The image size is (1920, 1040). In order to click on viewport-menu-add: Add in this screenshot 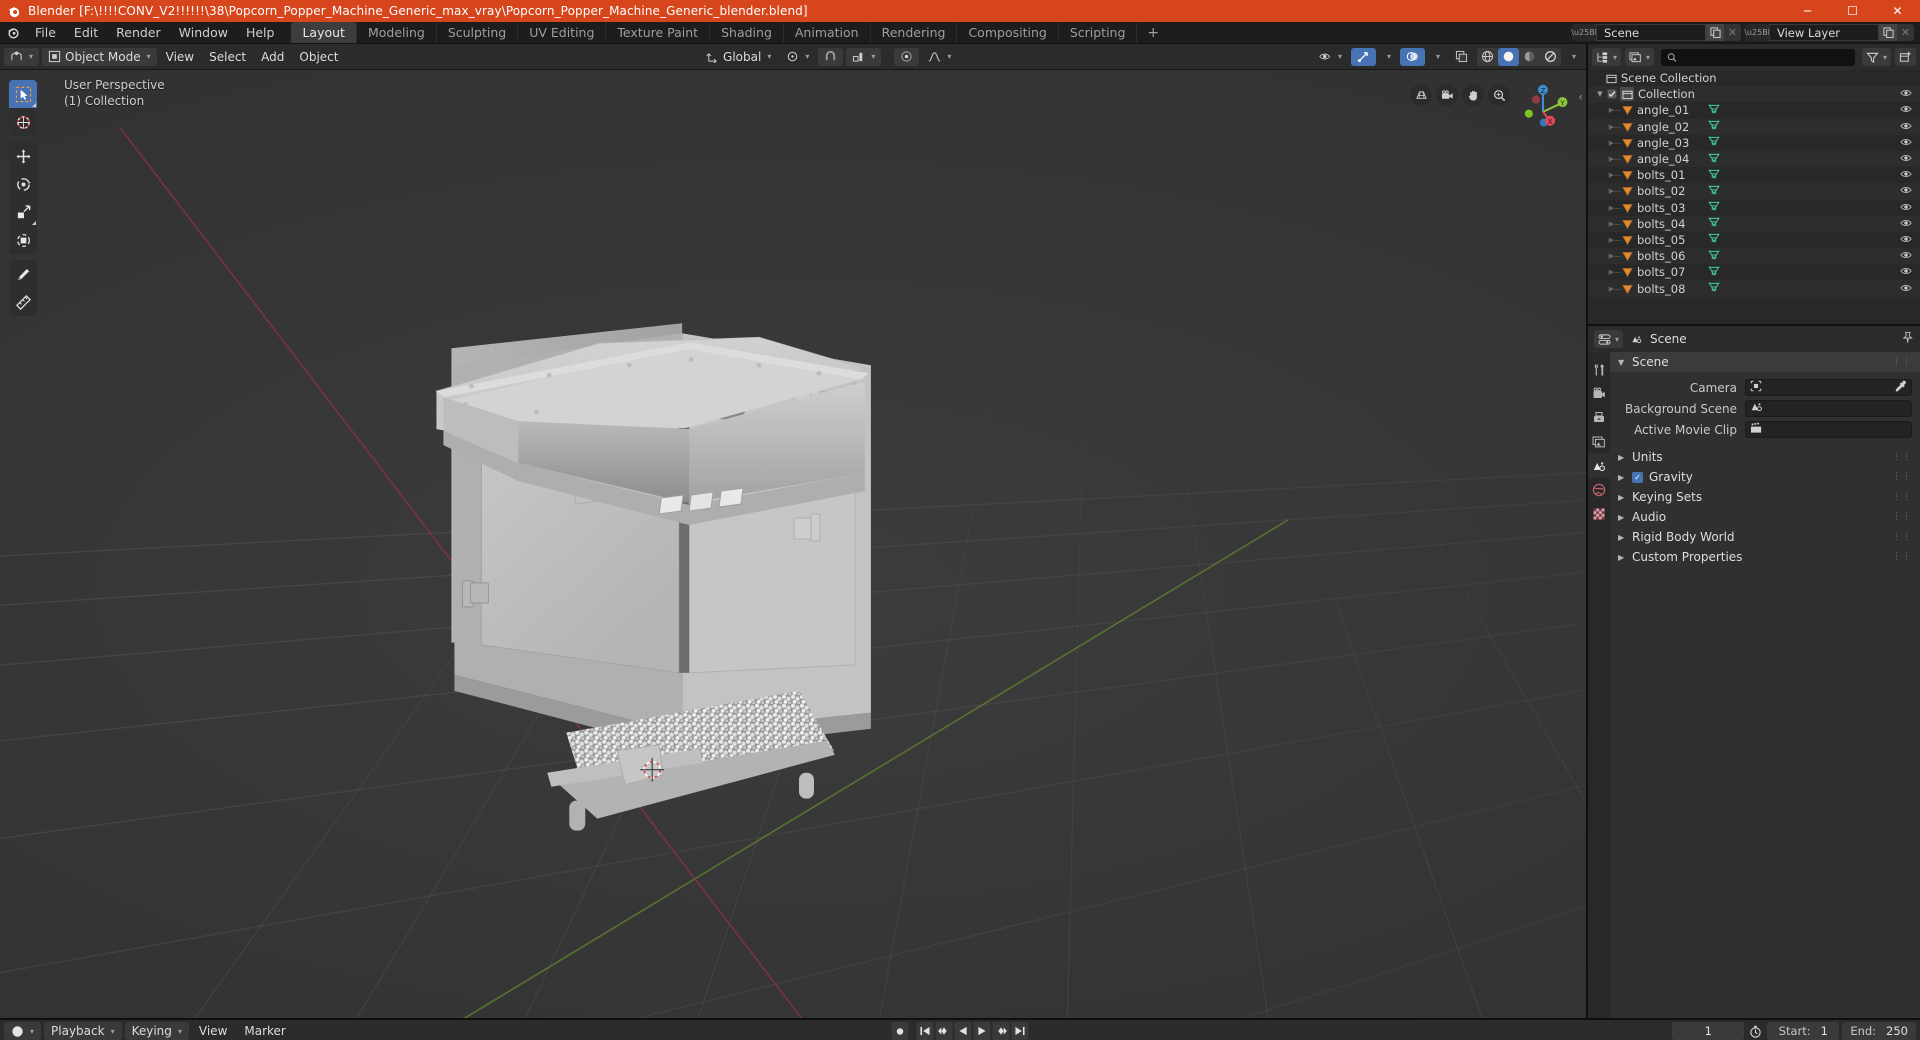, I will do `click(272, 57)`.